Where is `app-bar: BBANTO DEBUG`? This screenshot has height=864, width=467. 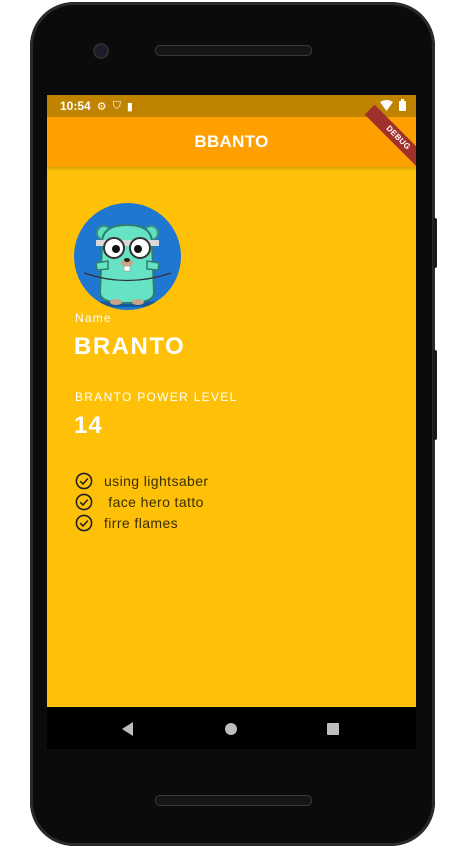
app-bar: BBANTO DEBUG is located at coordinates (231, 138).